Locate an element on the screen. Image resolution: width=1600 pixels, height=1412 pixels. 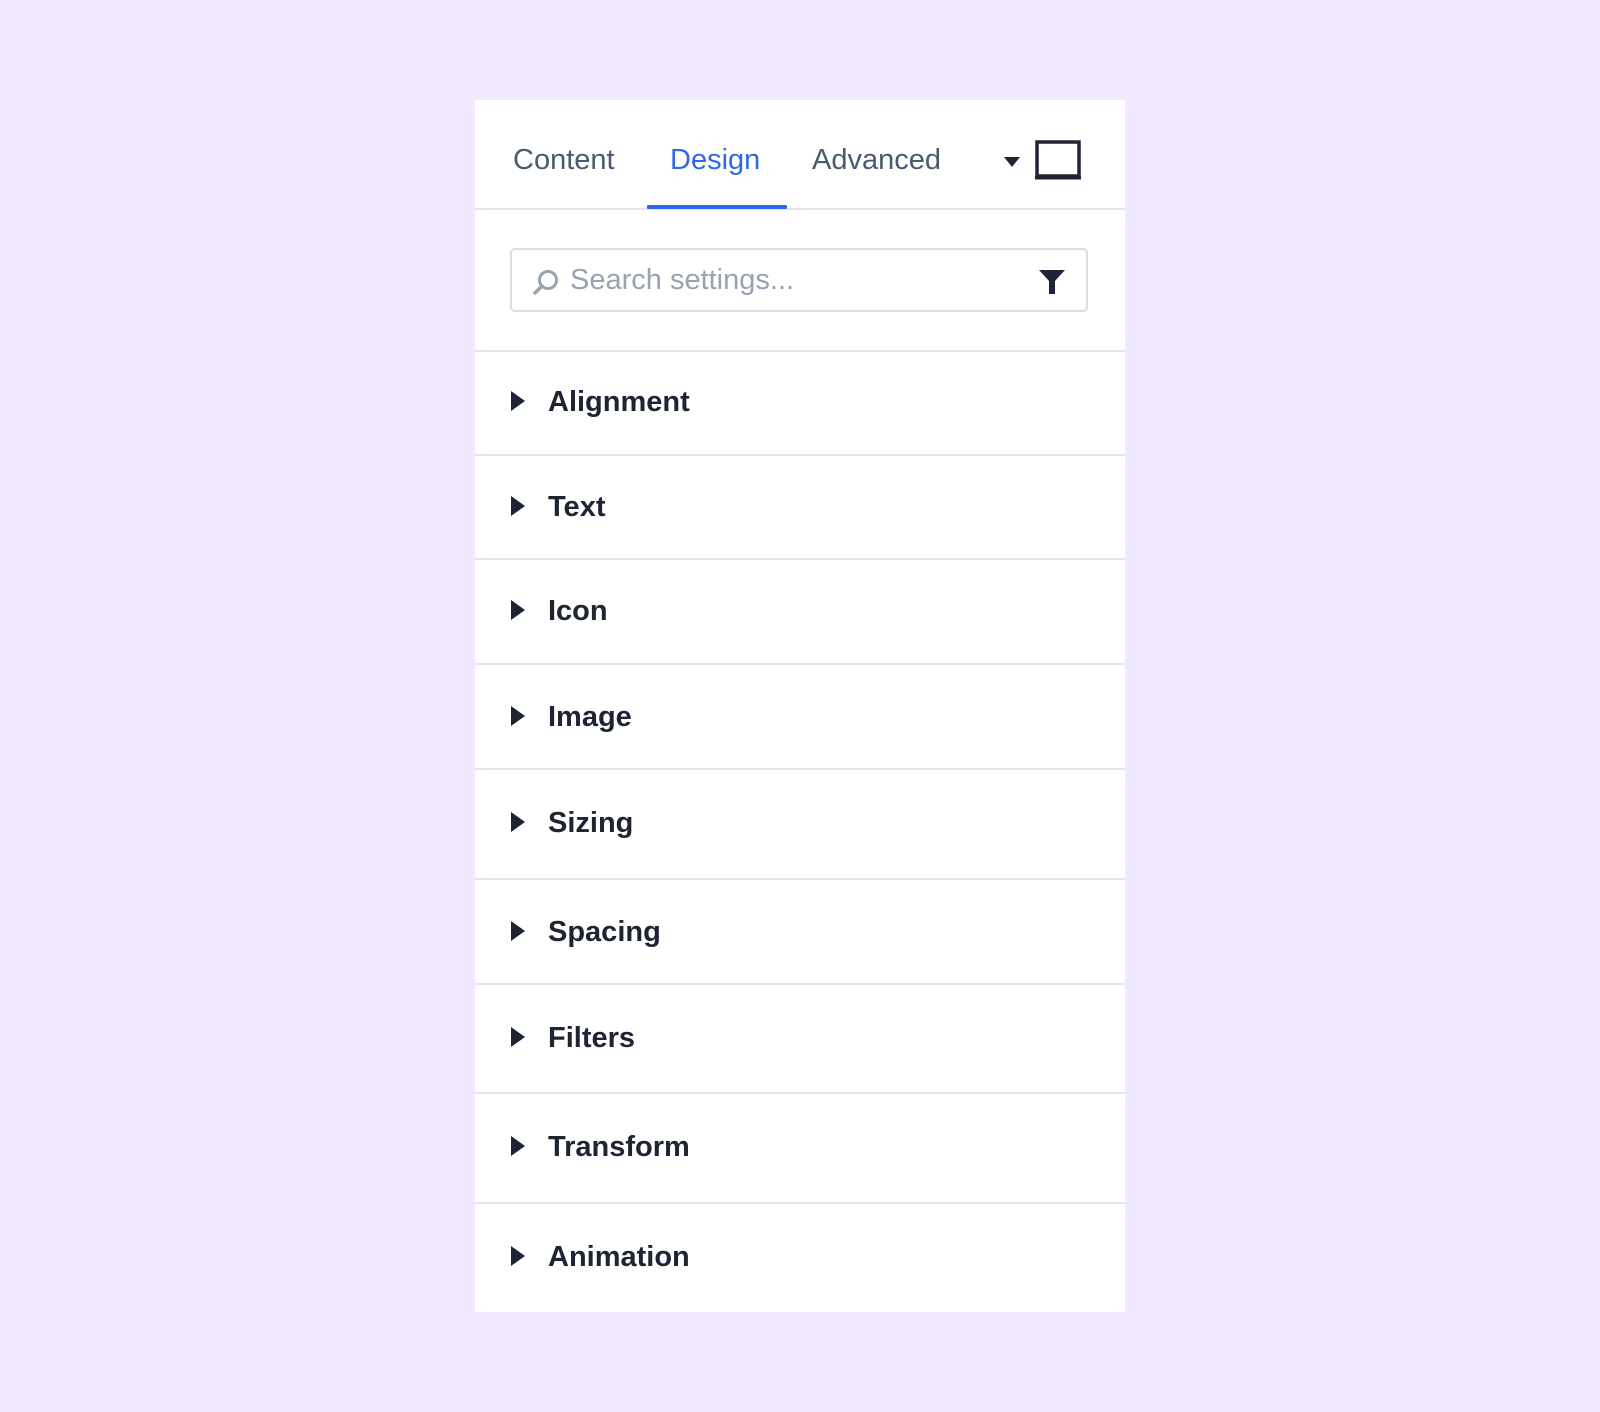
active-tab-indicator is located at coordinates (717, 207).